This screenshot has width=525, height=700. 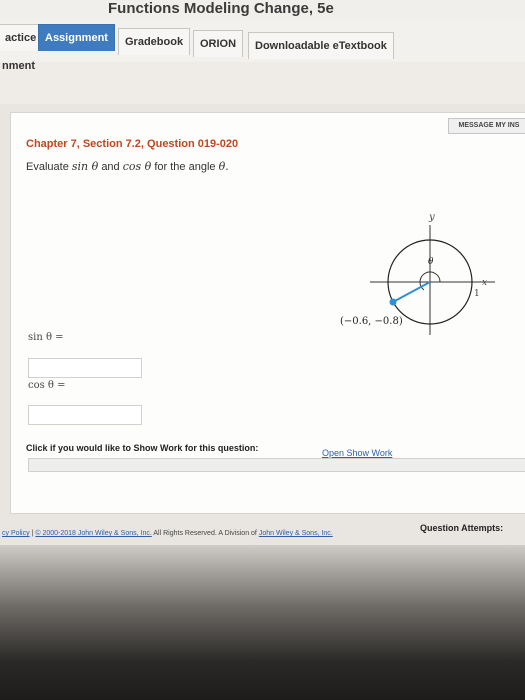 I want to click on book-title: Functions Modeling Change, 5e, so click(x=221, y=8).